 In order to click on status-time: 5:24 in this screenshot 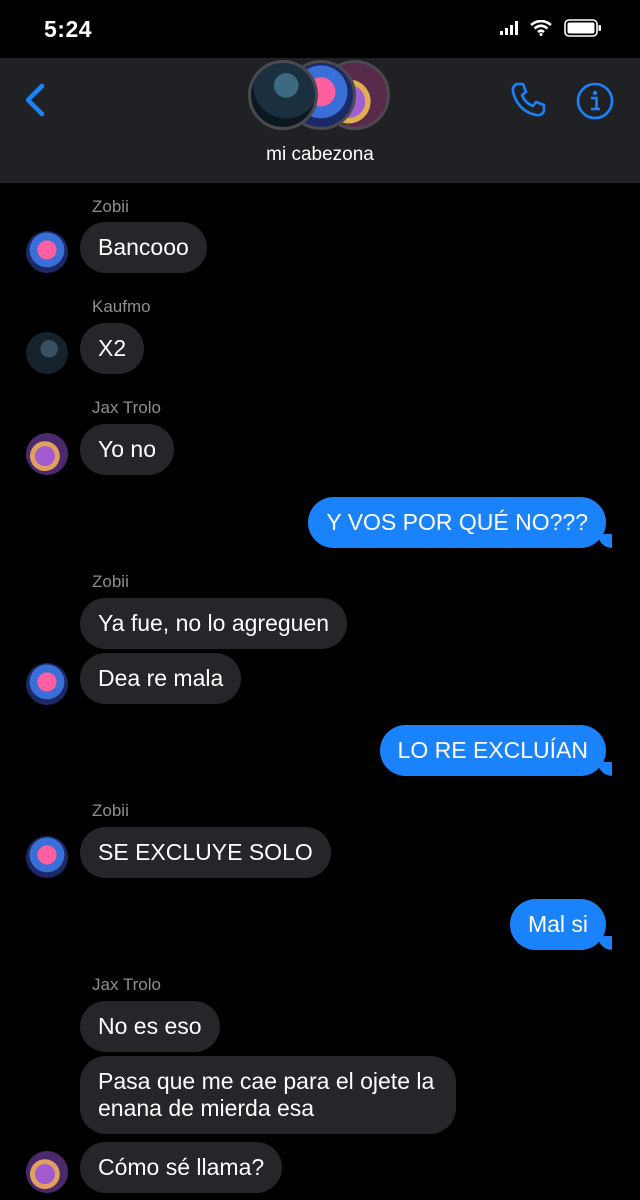, I will do `click(68, 29)`.